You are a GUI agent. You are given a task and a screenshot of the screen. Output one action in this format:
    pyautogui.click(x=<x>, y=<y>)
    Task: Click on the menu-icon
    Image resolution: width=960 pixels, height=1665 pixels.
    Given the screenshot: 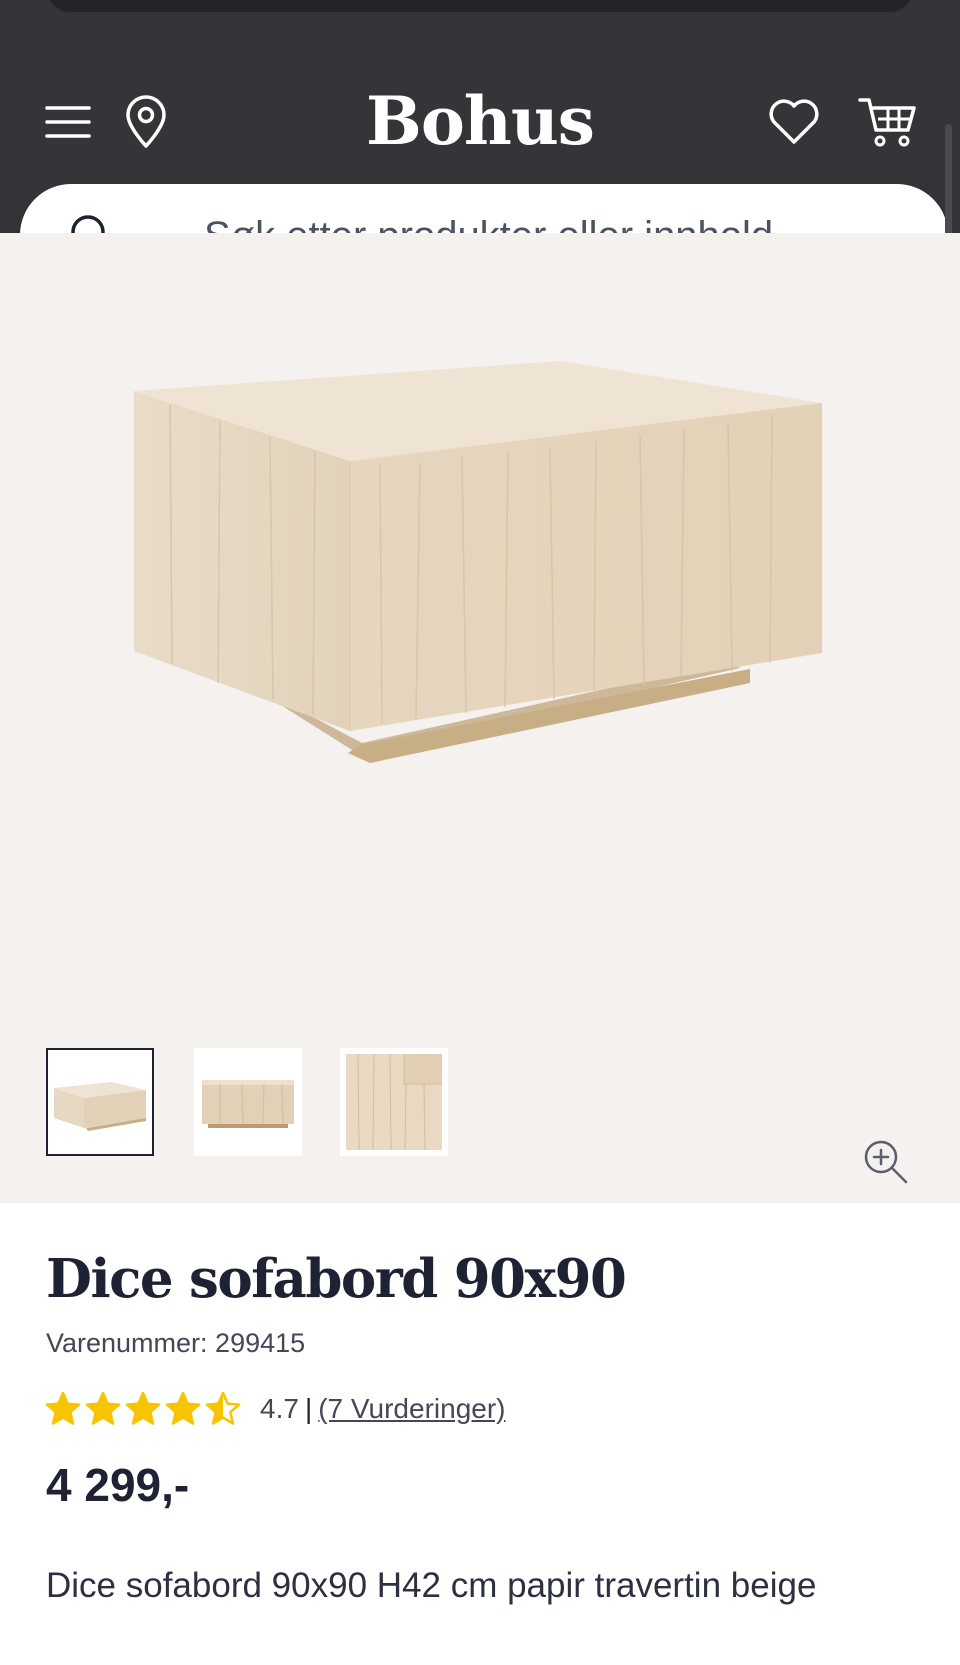 What is the action you would take?
    pyautogui.click(x=68, y=122)
    